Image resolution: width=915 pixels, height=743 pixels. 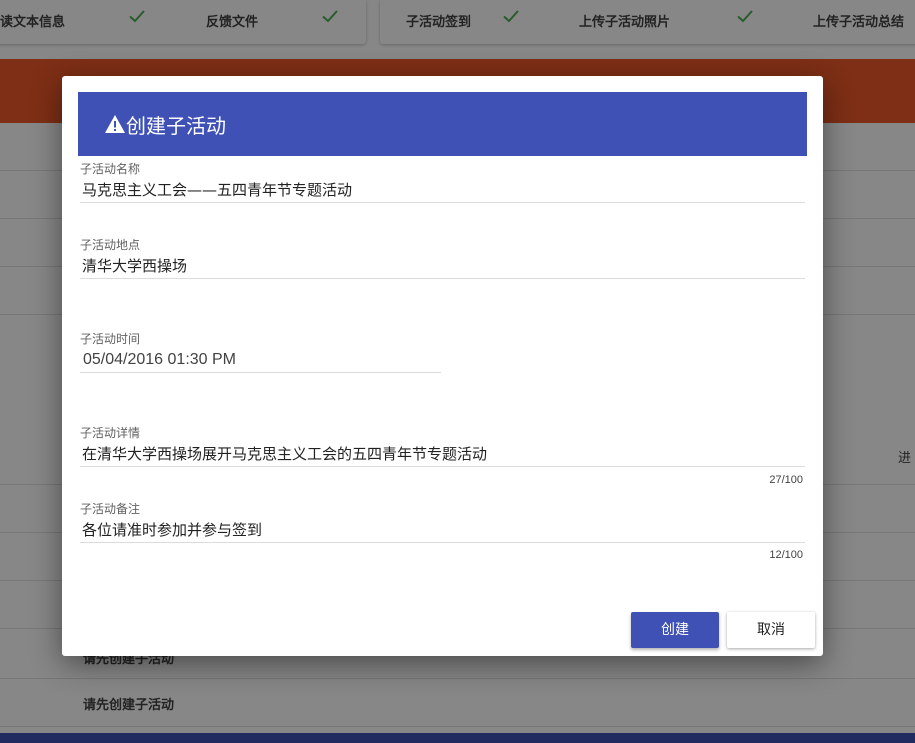 I want to click on name-input: 马克思主义工会——五四青年节专题活动, so click(x=442, y=190).